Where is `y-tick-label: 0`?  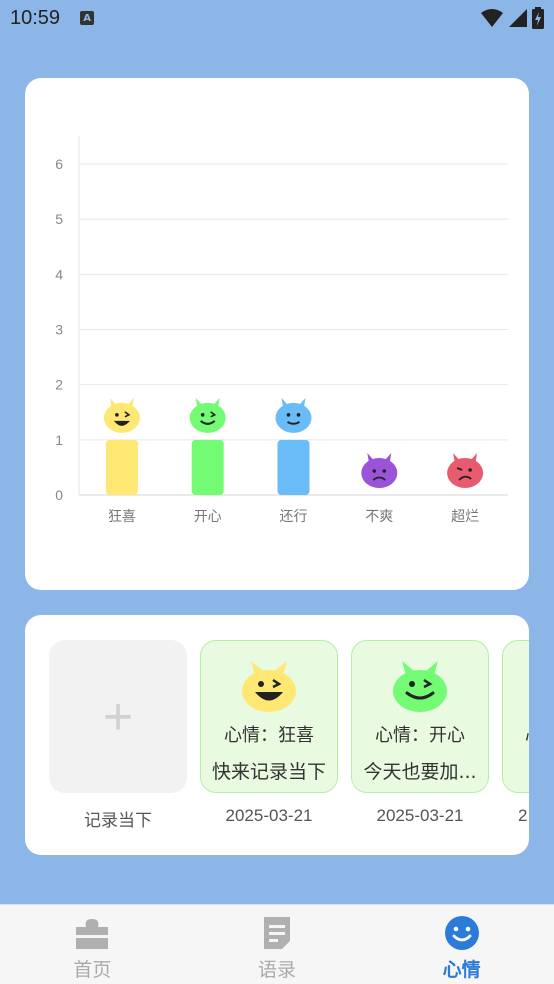
y-tick-label: 0 is located at coordinates (59, 495).